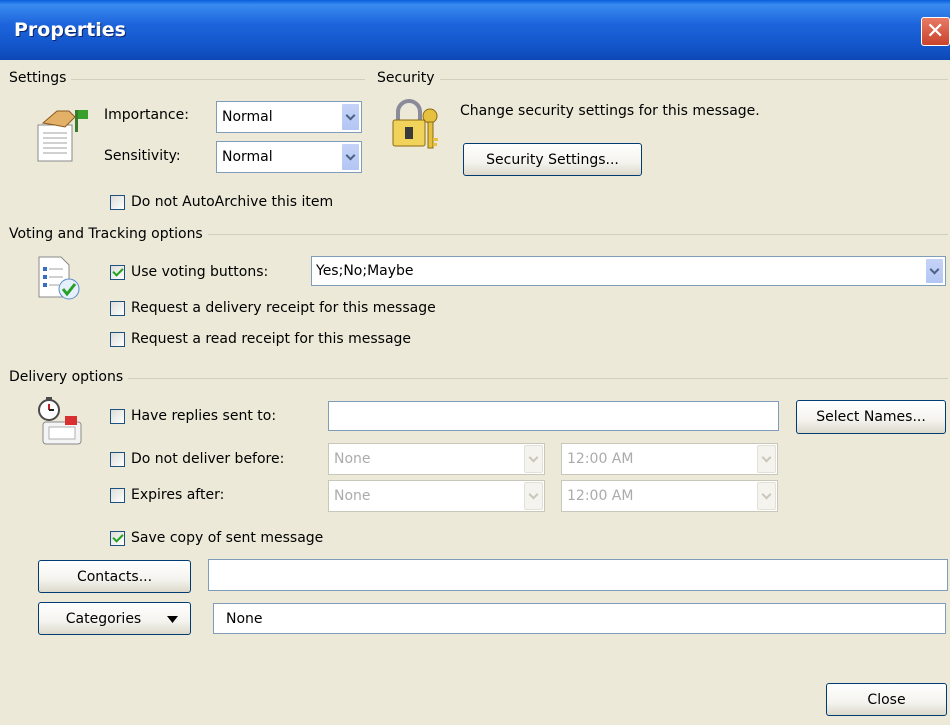 This screenshot has width=950, height=725. What do you see at coordinates (436, 496) in the screenshot?
I see `expires-date-dropdown: None` at bounding box center [436, 496].